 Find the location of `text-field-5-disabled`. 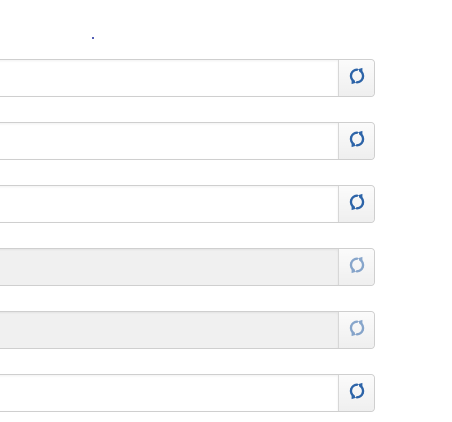

text-field-5-disabled is located at coordinates (169, 330).